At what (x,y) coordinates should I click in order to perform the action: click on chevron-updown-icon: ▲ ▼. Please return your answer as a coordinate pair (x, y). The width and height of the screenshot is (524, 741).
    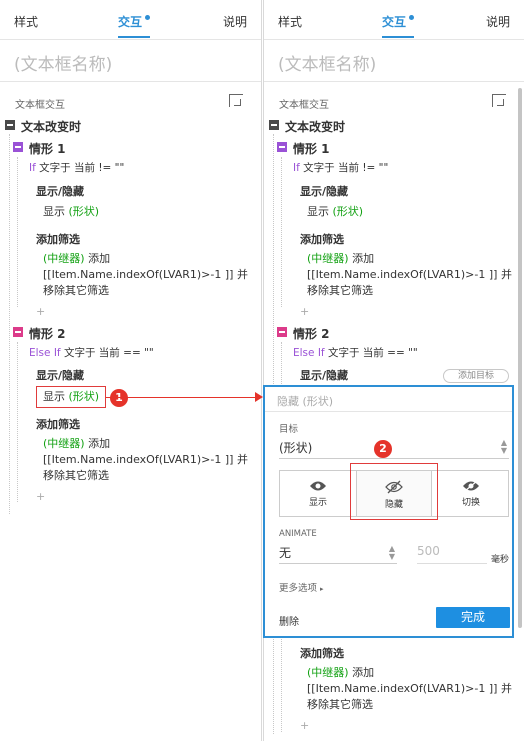
    Looking at the image, I should click on (391, 552).